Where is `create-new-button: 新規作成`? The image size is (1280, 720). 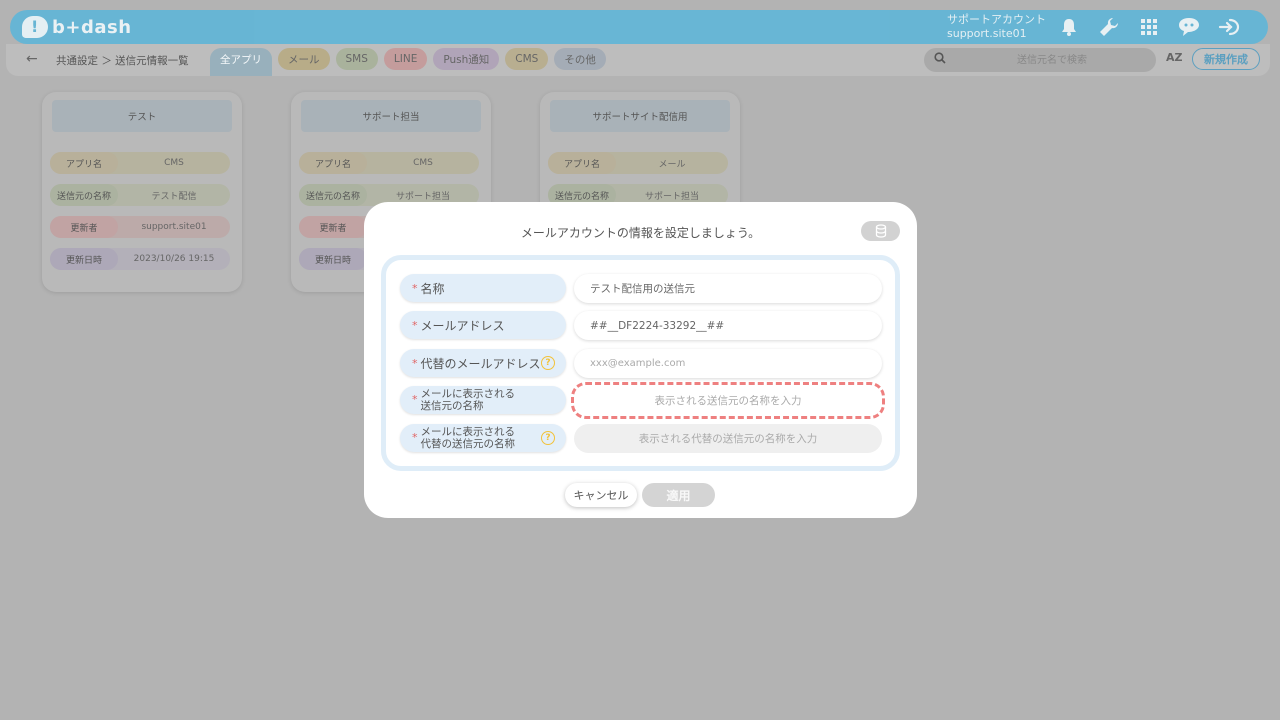 create-new-button: 新規作成 is located at coordinates (1226, 59).